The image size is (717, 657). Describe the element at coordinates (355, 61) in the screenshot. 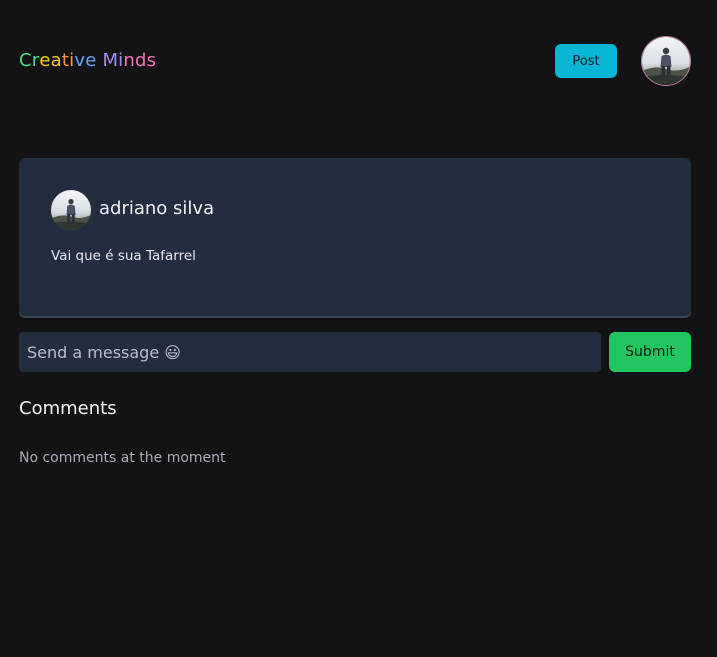

I see `top-bar: Creative Minds Post` at that location.